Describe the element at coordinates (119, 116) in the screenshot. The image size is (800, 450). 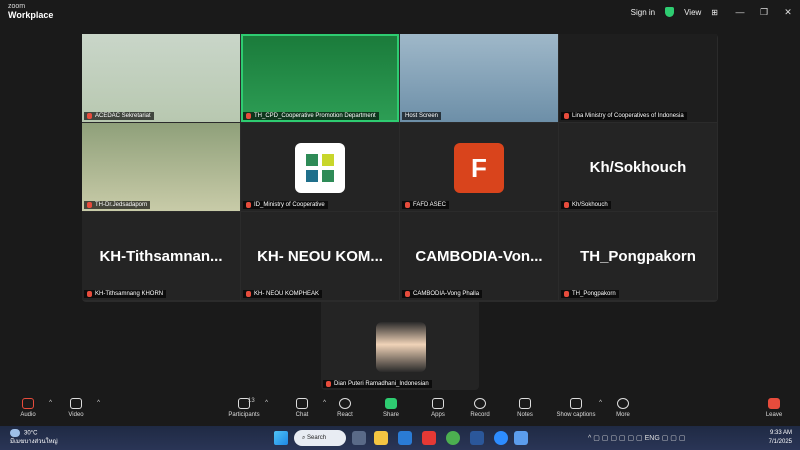
I see `participant-name-tag: ACEDAC Sekretariat` at that location.